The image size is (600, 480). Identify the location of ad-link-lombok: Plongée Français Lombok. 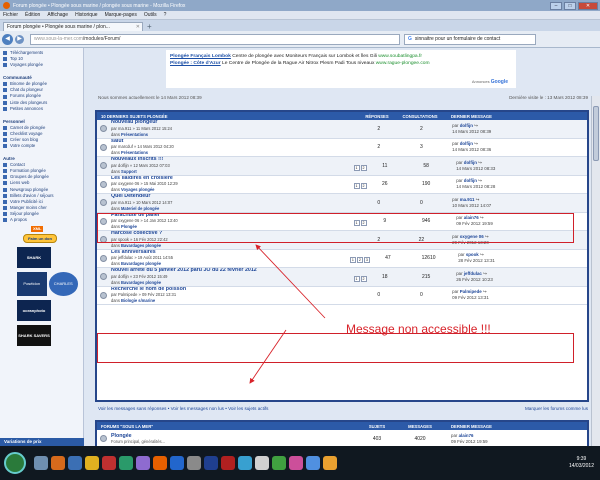
(200, 56).